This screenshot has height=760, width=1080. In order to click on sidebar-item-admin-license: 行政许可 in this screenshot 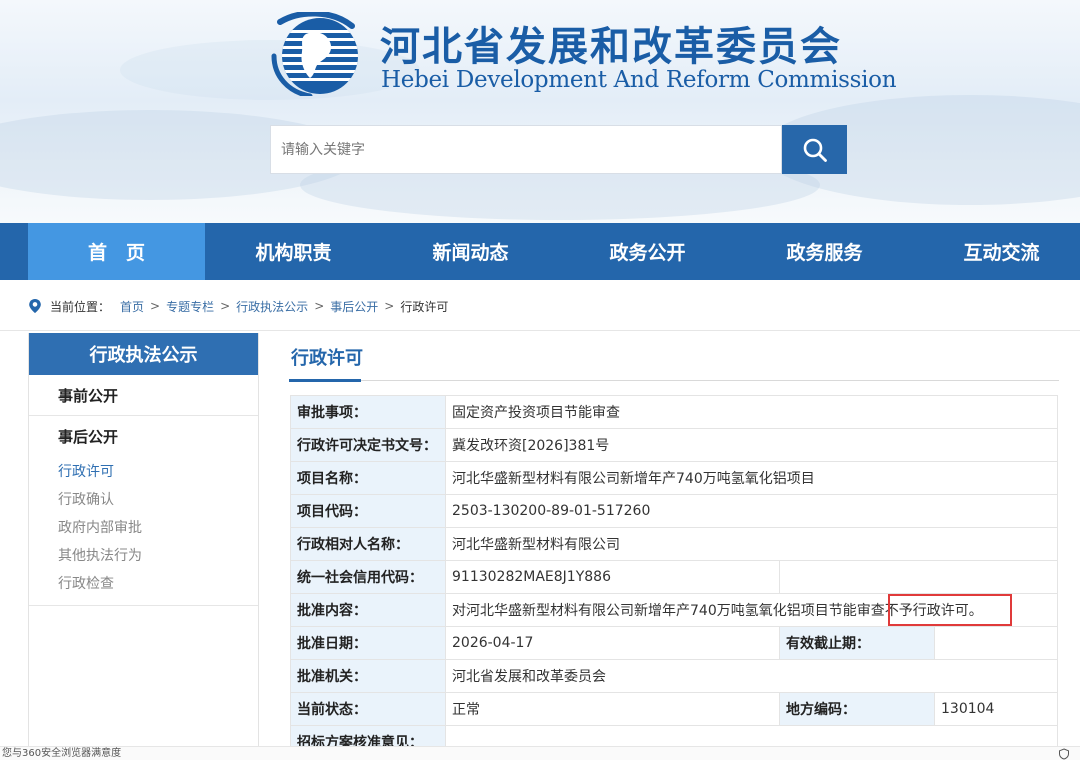, I will do `click(143, 471)`.